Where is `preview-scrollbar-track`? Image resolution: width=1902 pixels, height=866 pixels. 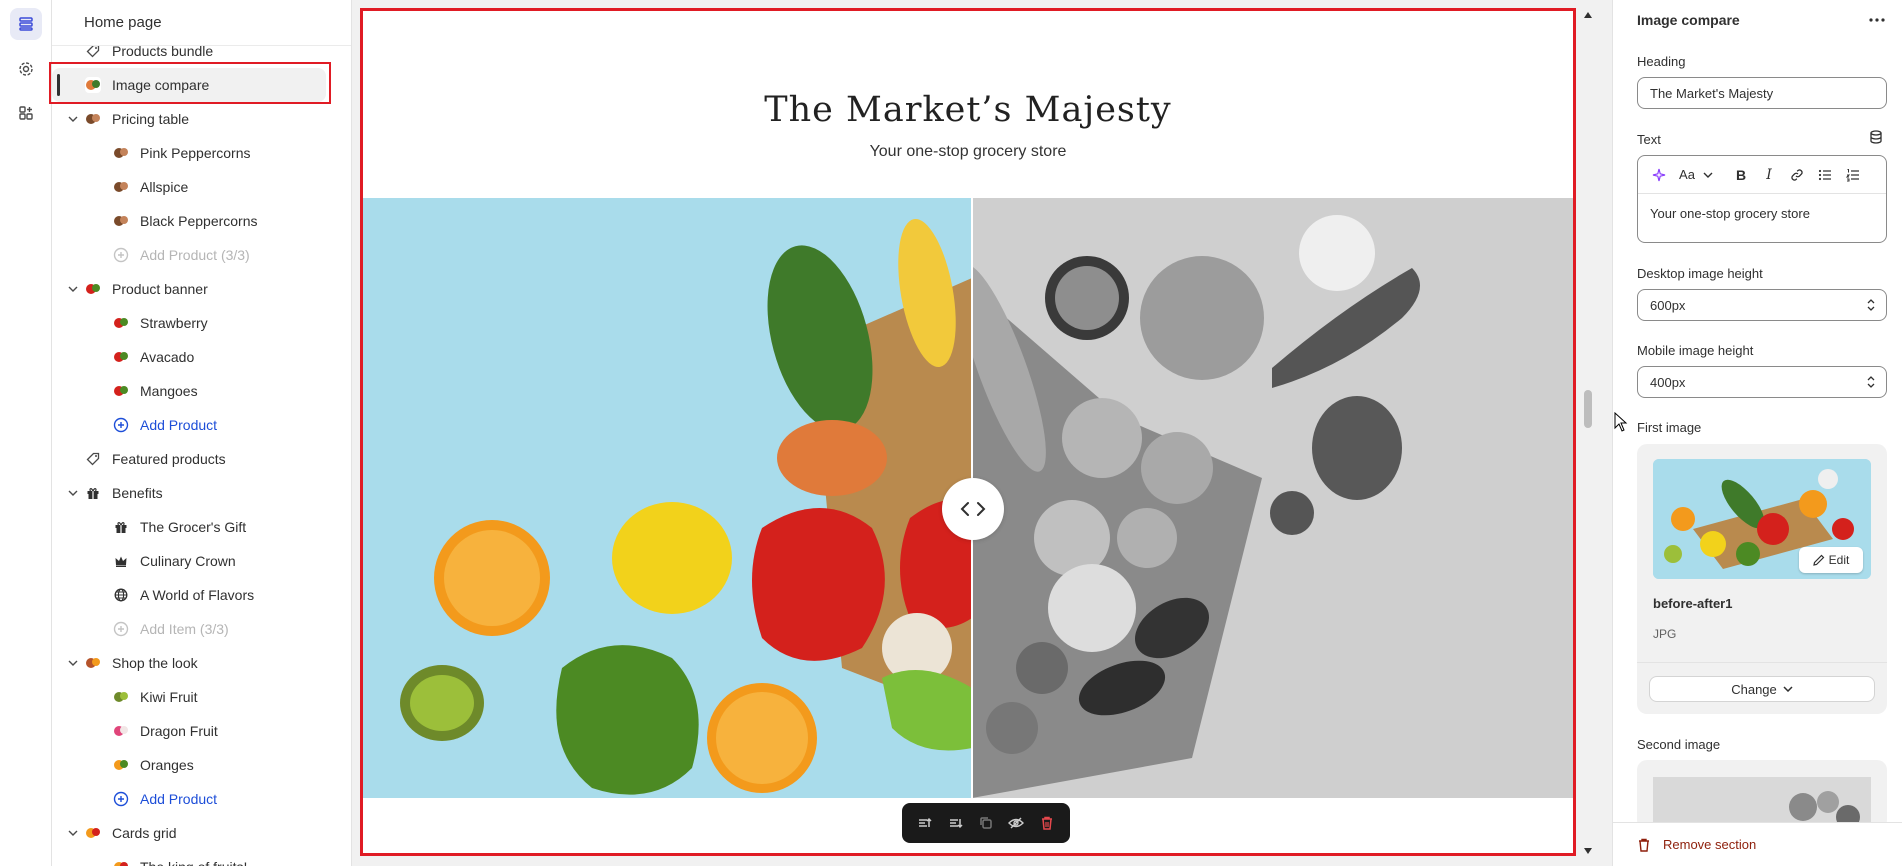
preview-scrollbar-track is located at coordinates (1588, 433).